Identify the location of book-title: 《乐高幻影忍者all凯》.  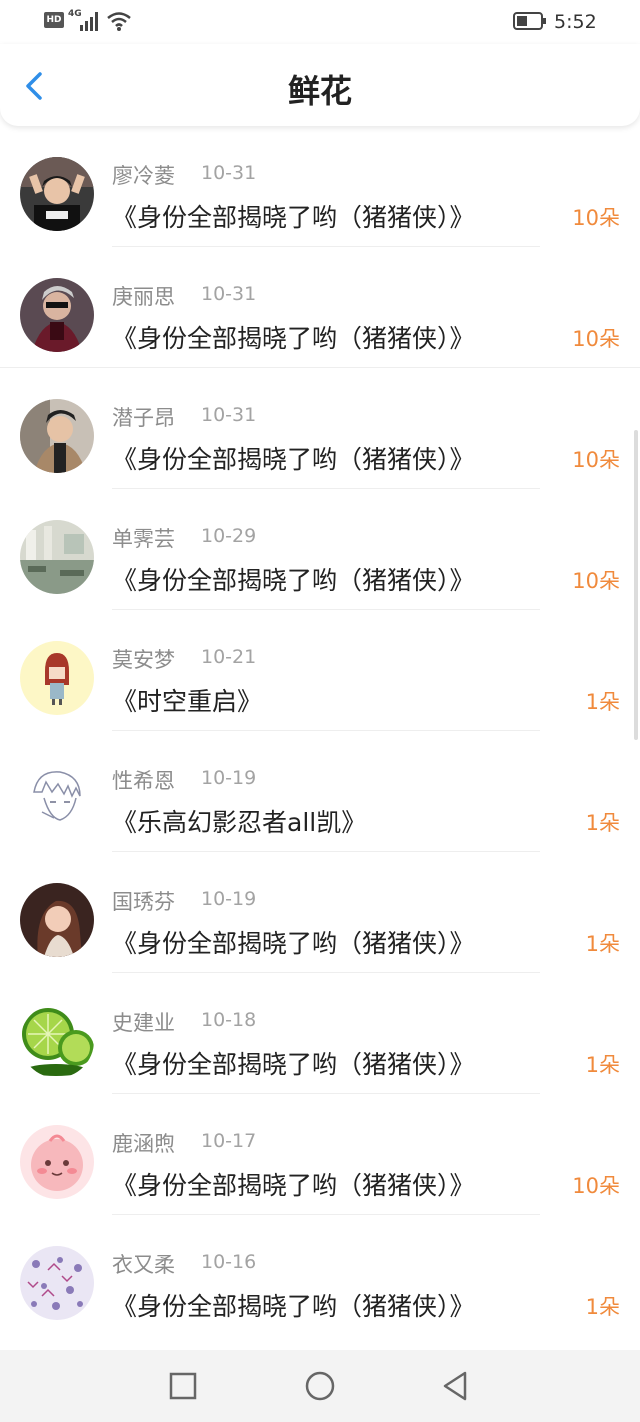
(239, 822).